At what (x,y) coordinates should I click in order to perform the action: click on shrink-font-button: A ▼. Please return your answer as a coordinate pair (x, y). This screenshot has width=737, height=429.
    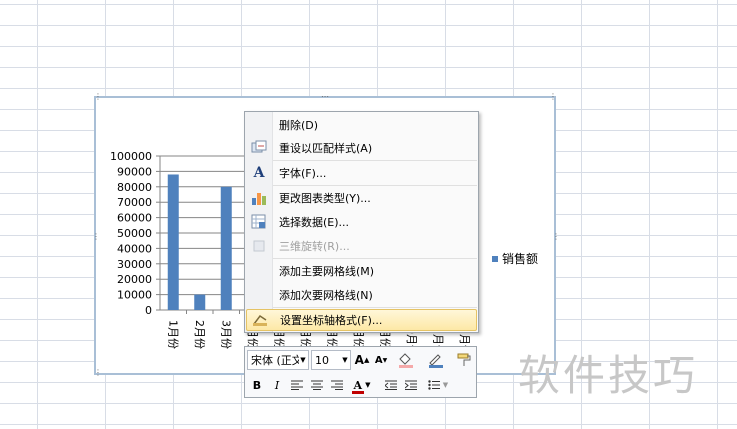
    Looking at the image, I should click on (381, 360).